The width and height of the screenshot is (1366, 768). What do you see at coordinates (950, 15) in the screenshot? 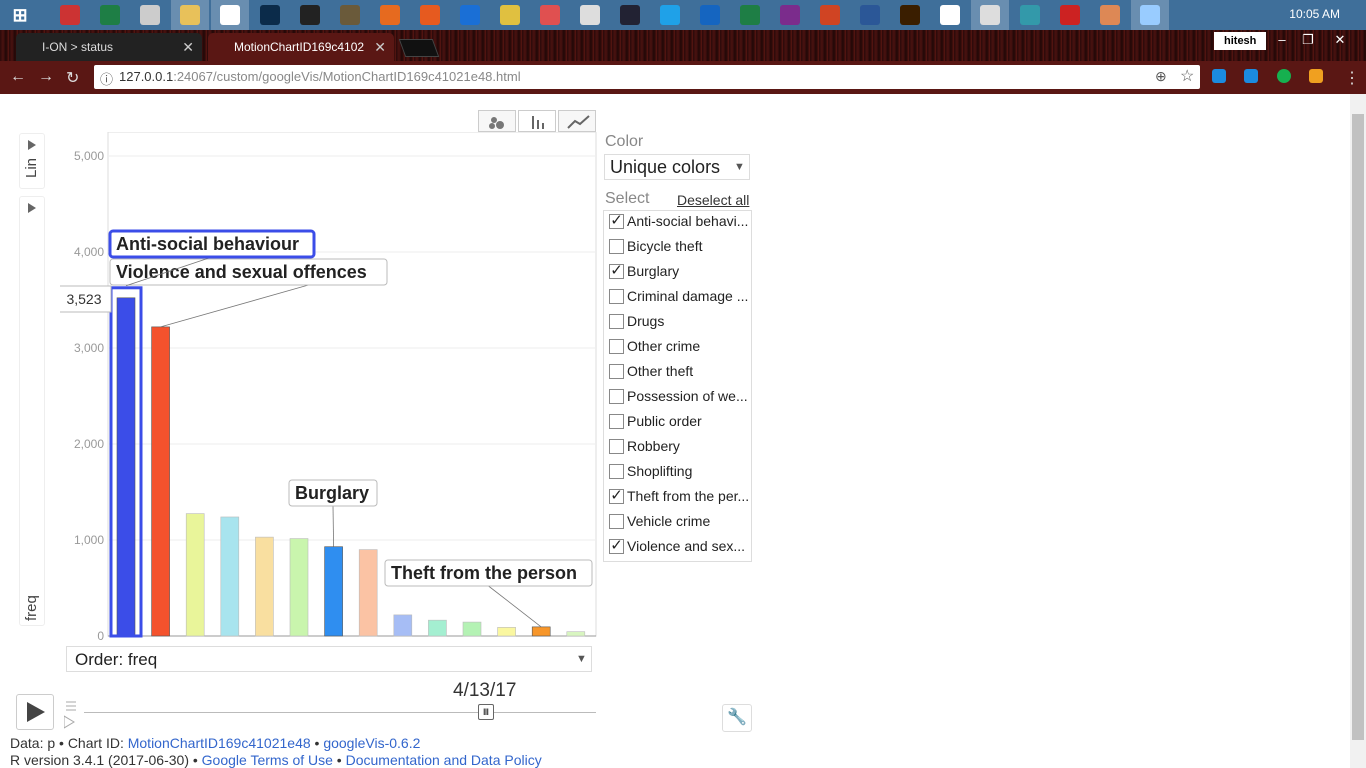
I see `app-python-icon` at bounding box center [950, 15].